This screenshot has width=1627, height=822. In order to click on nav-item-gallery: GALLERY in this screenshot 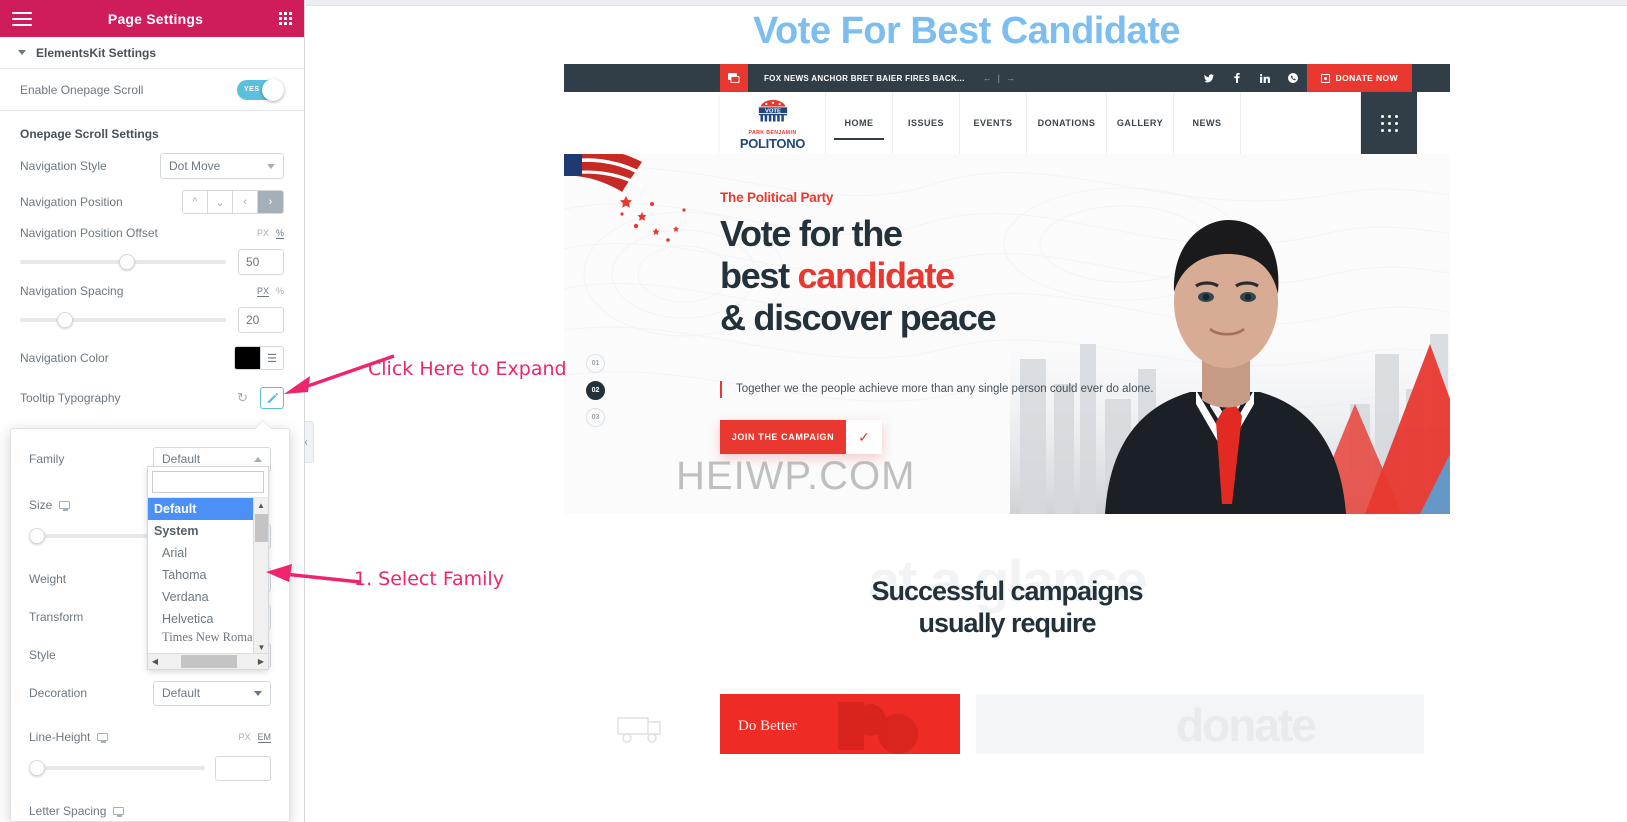, I will do `click(1140, 123)`.